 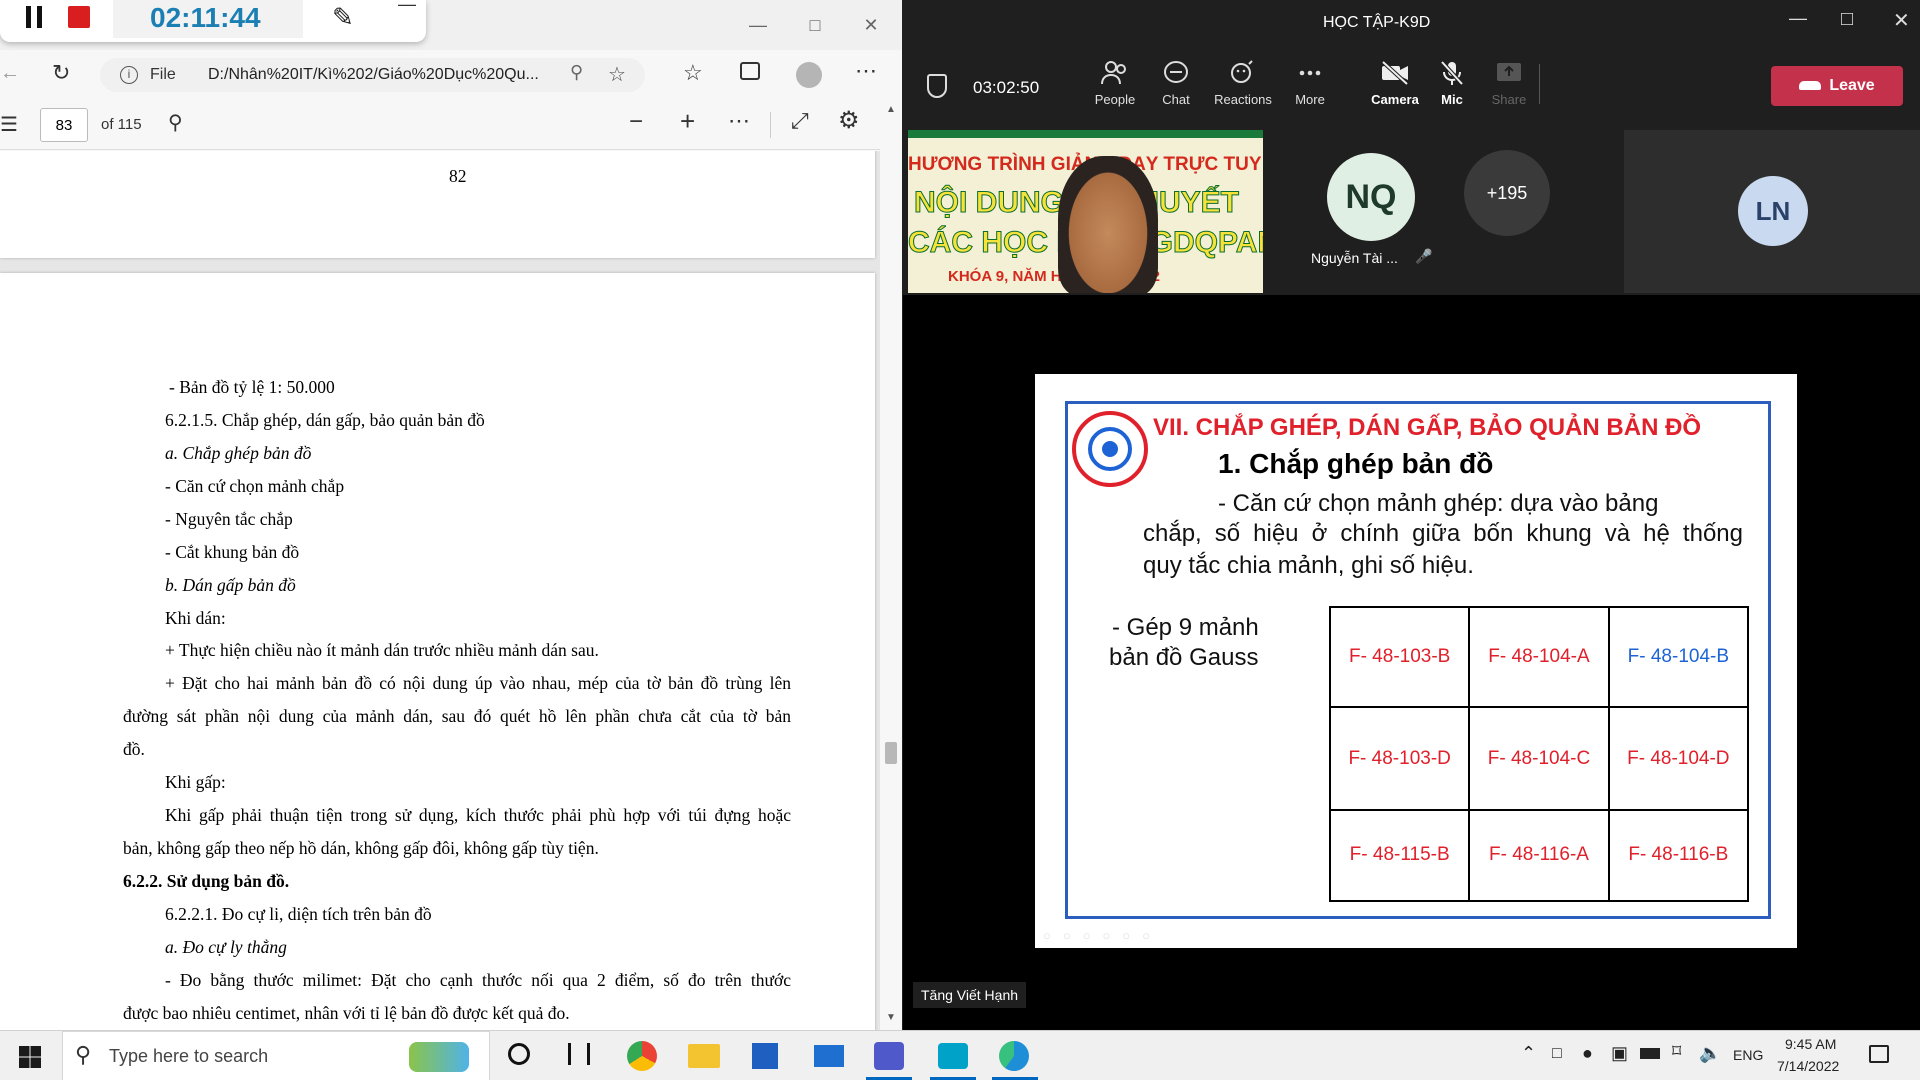 I want to click on slide-paragraph-line: - Căn cứ chọn mảnh ghép: dựa vào bảng, so click(x=1438, y=503).